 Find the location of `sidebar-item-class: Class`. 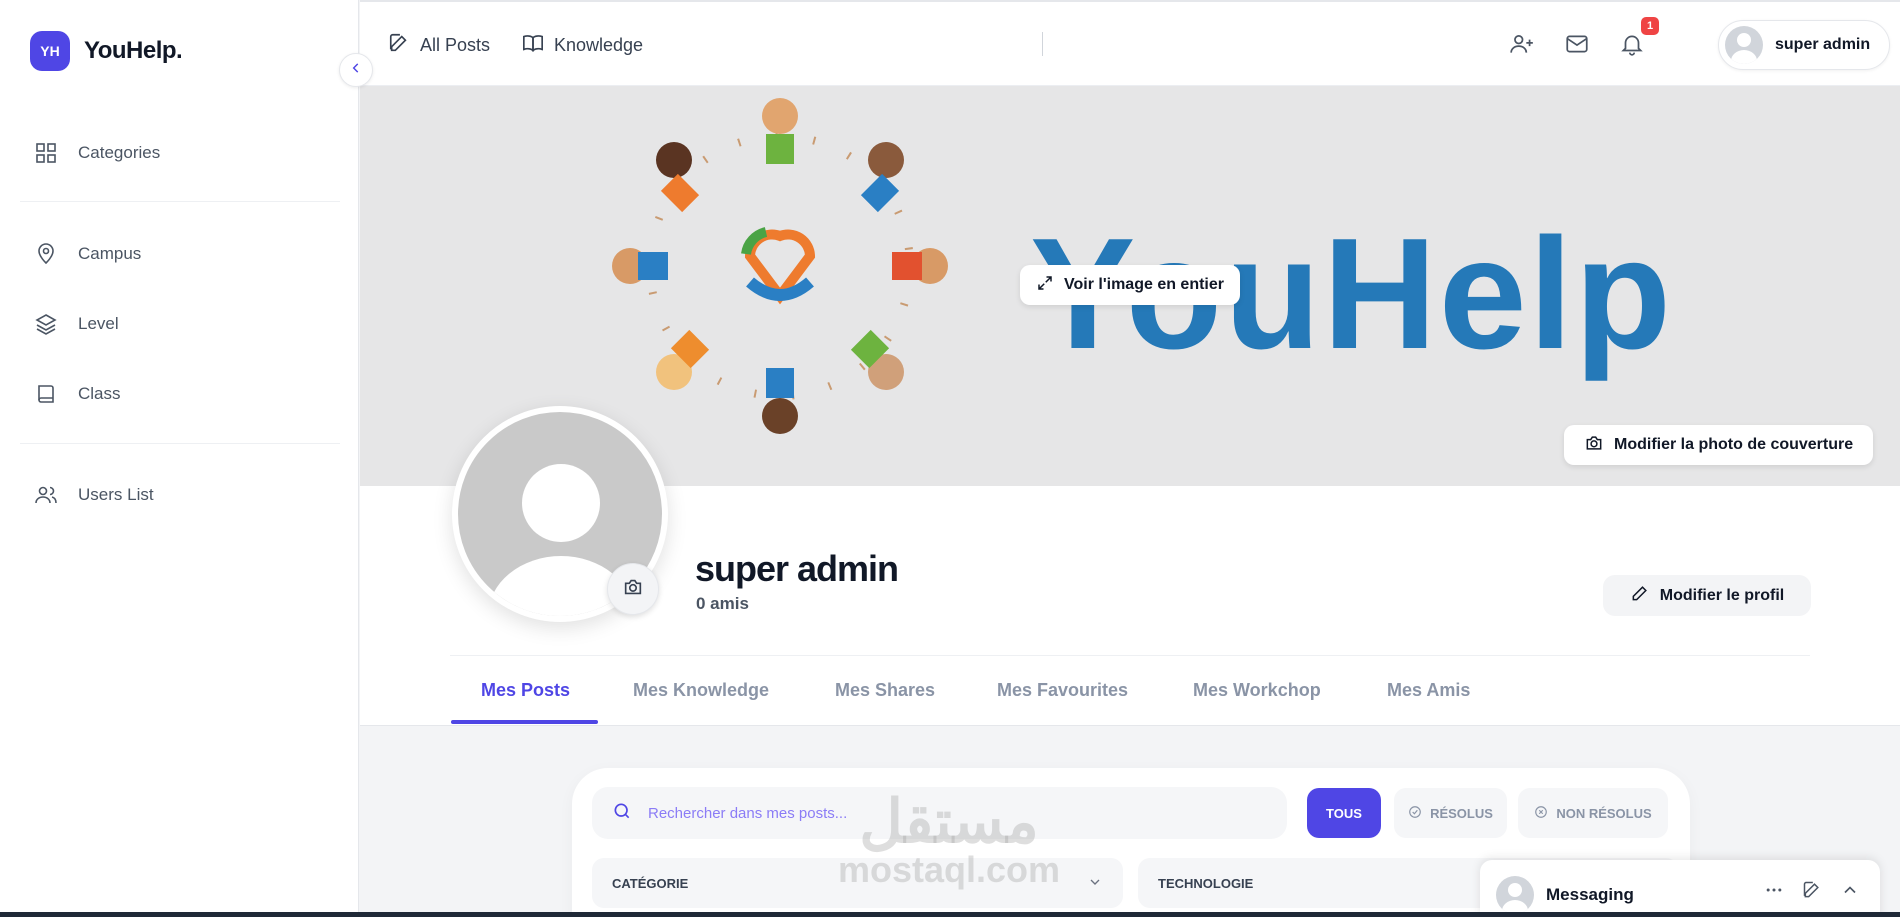

sidebar-item-class: Class is located at coordinates (77, 394).